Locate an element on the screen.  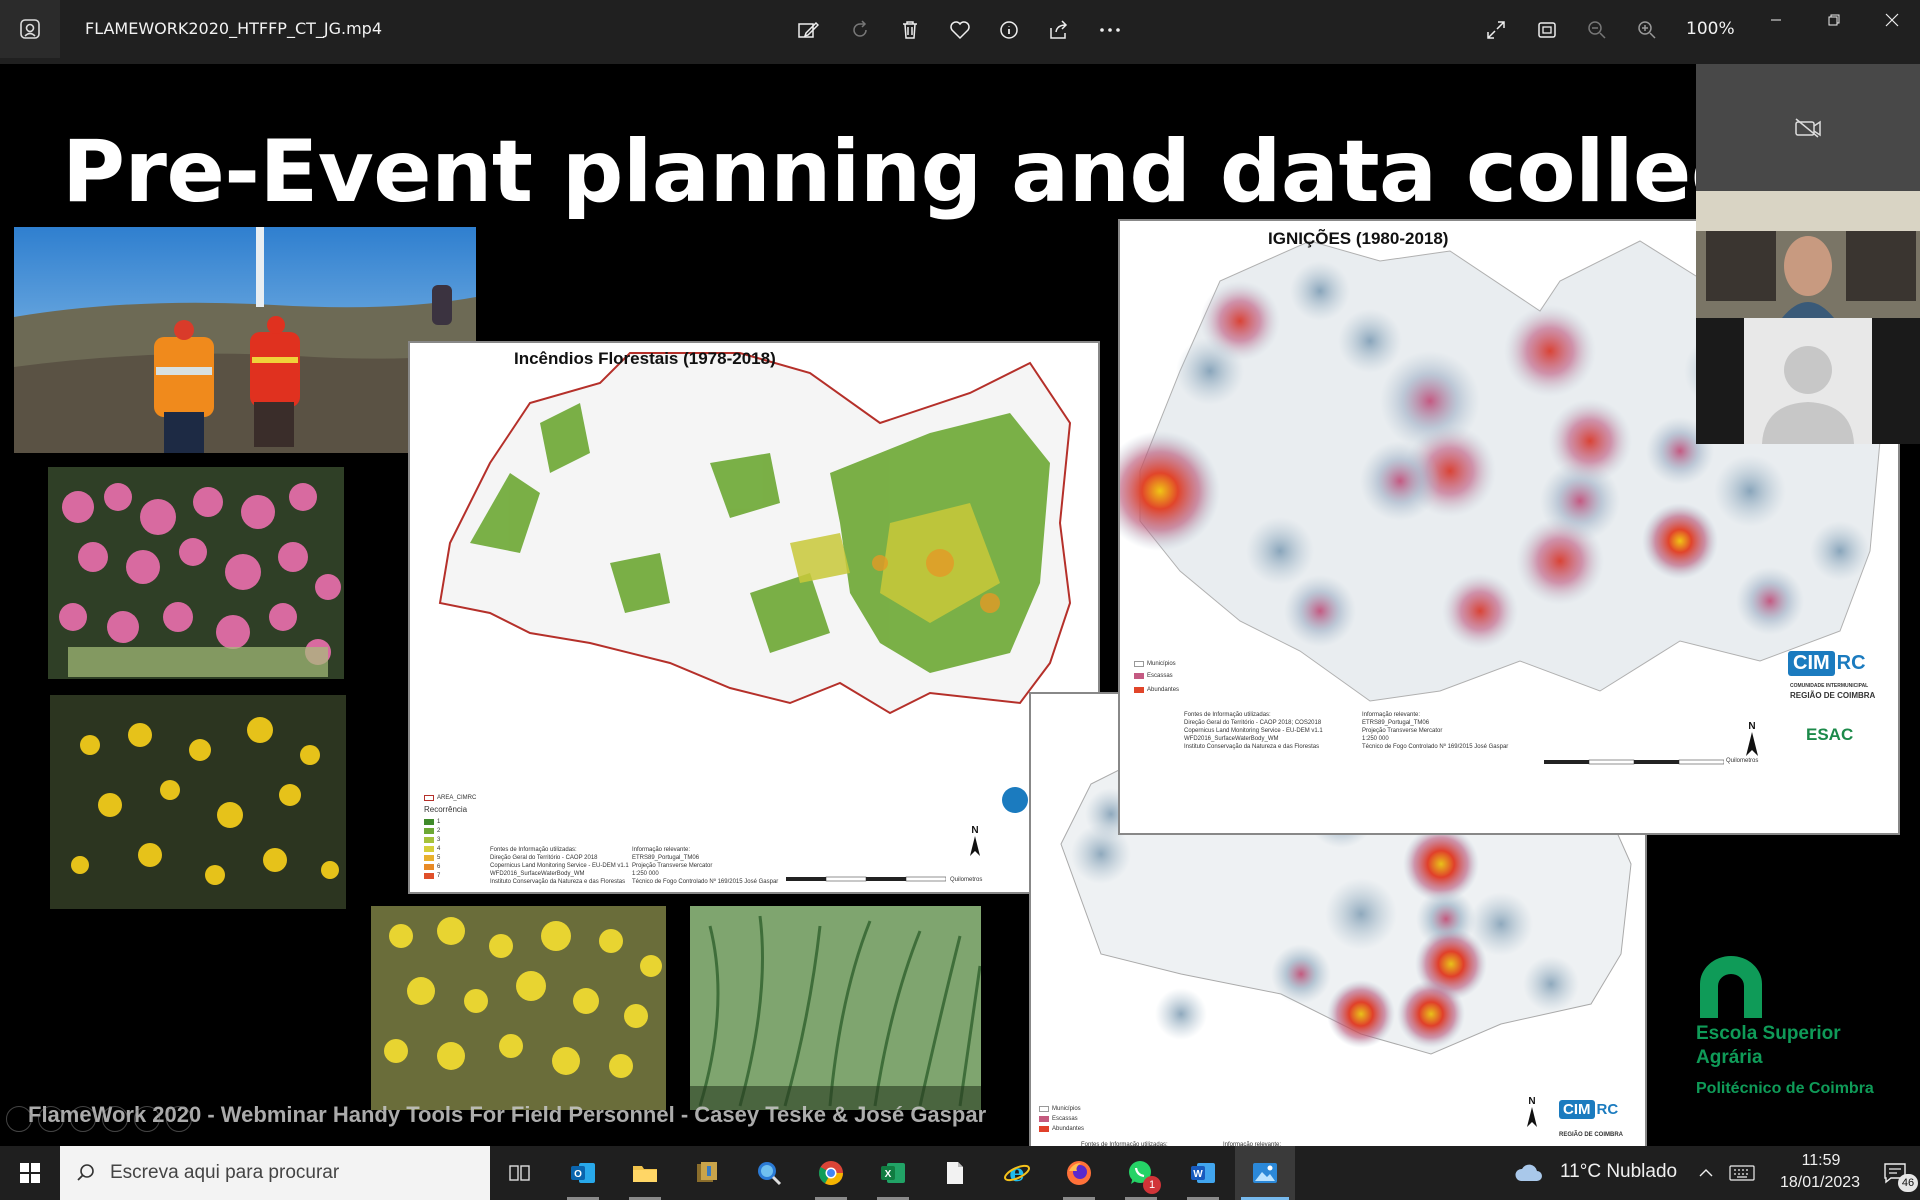
restore-icon is located at coordinates (1834, 20).